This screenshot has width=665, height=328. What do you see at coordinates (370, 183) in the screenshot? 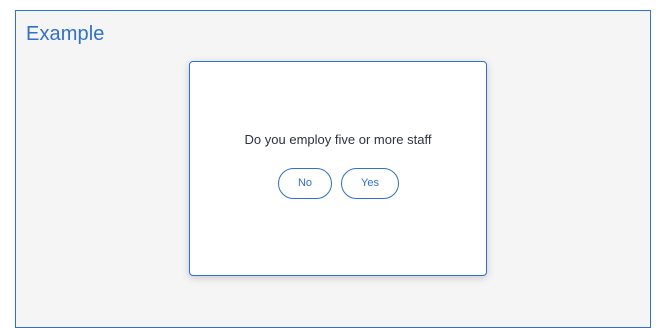
I see `yes-button: Yes` at bounding box center [370, 183].